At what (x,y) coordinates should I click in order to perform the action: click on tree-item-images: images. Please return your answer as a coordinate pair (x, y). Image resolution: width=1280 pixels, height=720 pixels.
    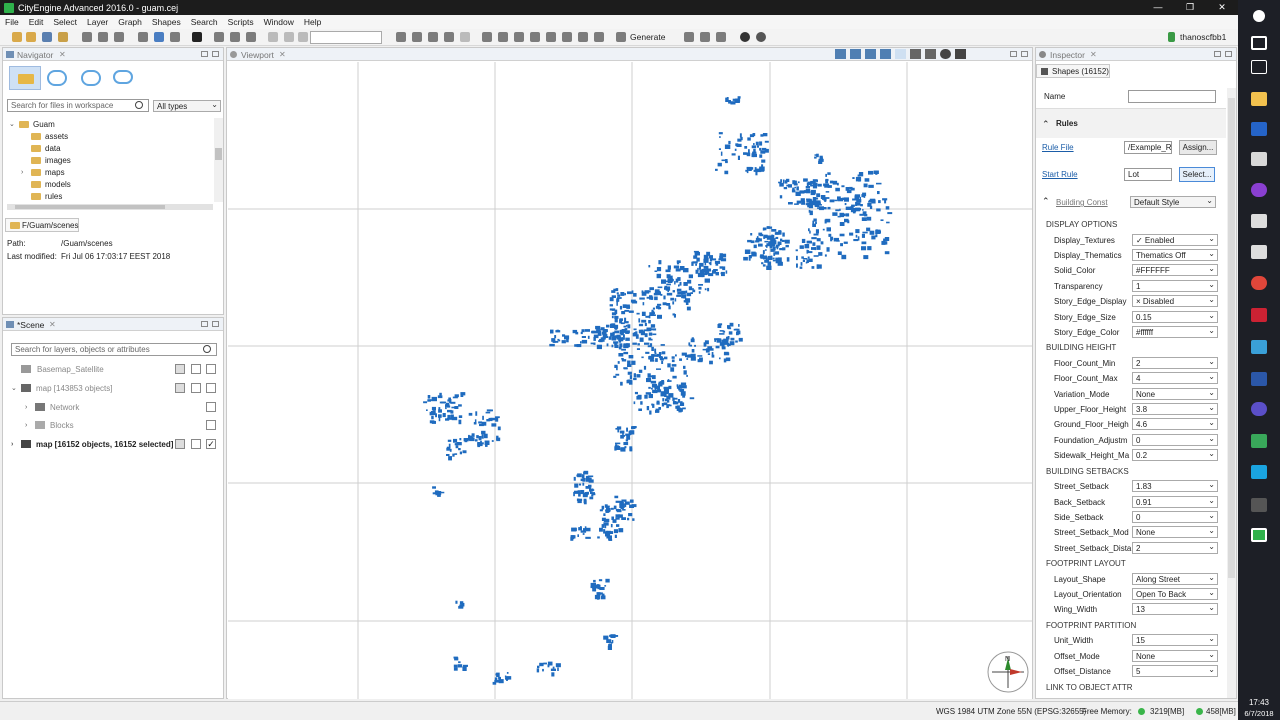
    Looking at the image, I should click on (46, 160).